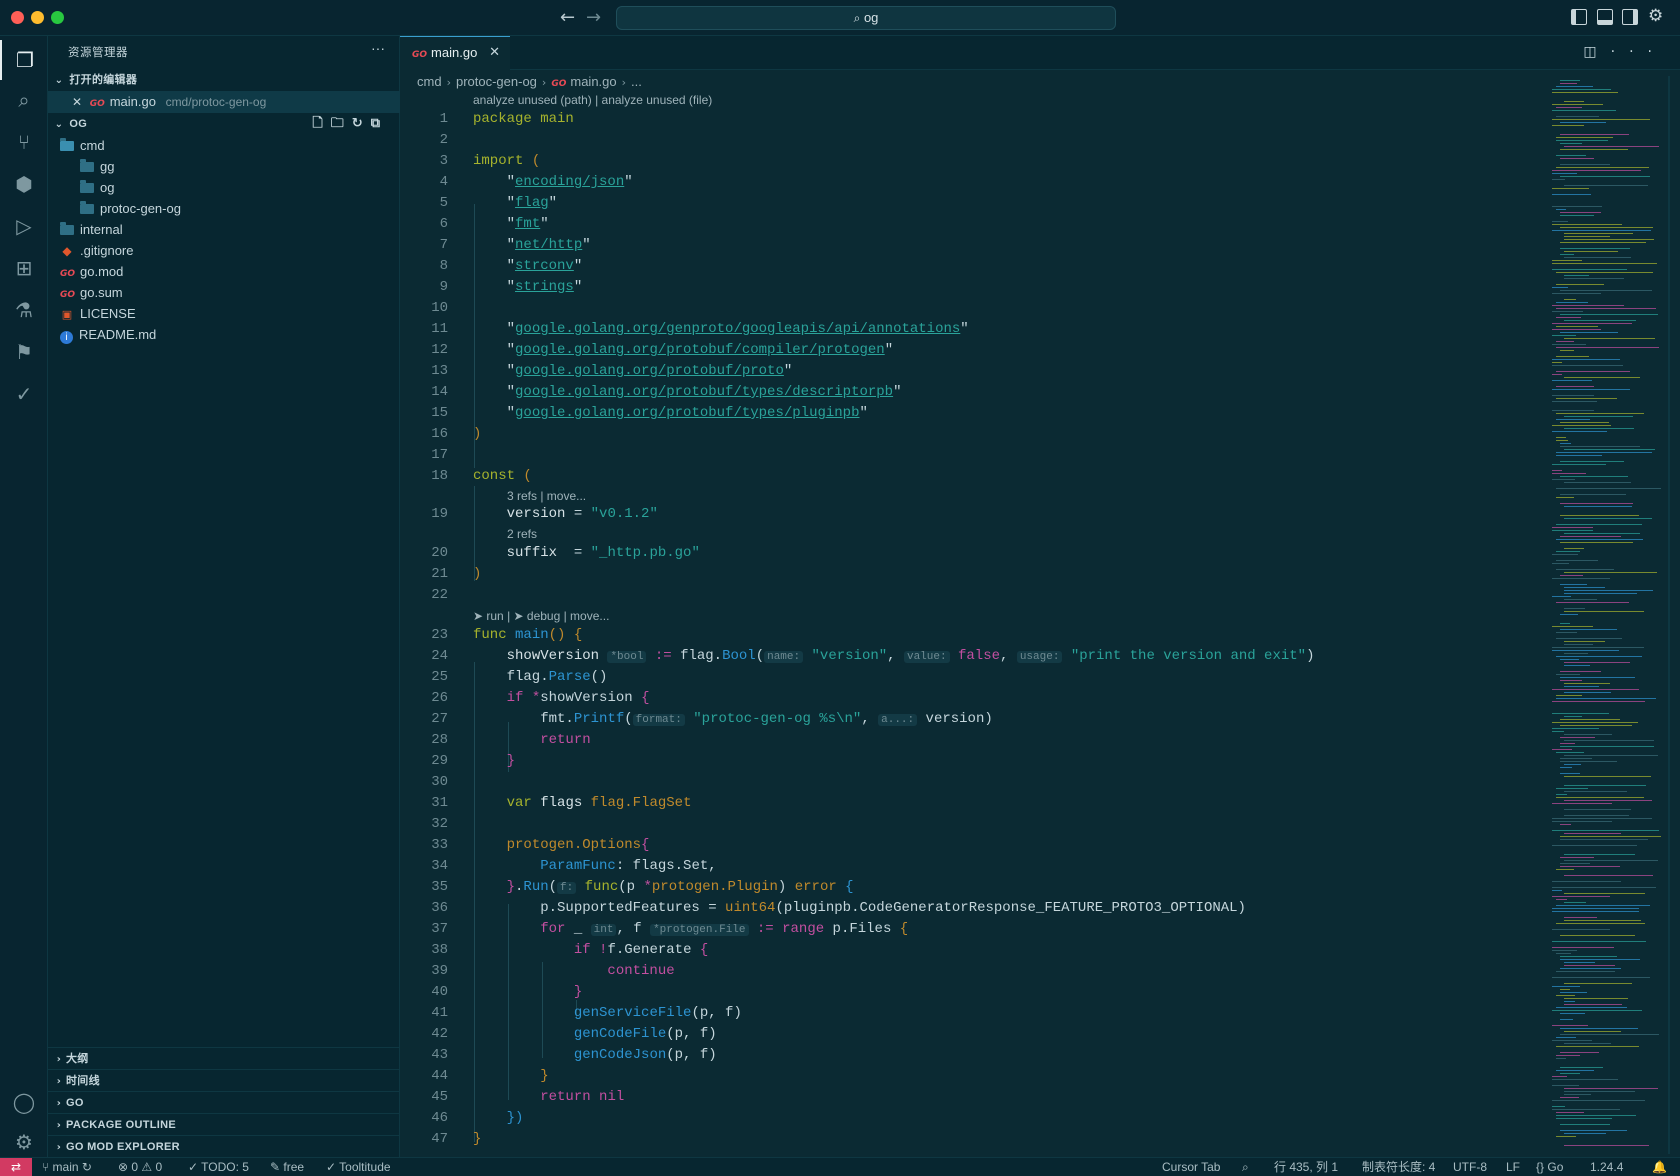 The width and height of the screenshot is (1680, 1176). What do you see at coordinates (224, 1058) in the screenshot?
I see `section-outline: › 大纲` at bounding box center [224, 1058].